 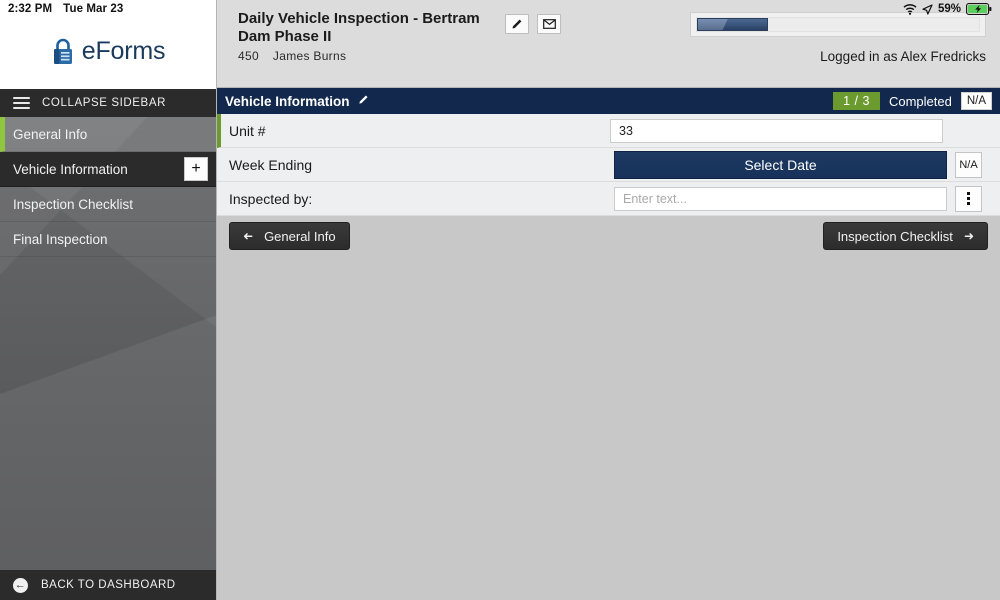 I want to click on kebab-menu-icon, so click(x=968, y=198).